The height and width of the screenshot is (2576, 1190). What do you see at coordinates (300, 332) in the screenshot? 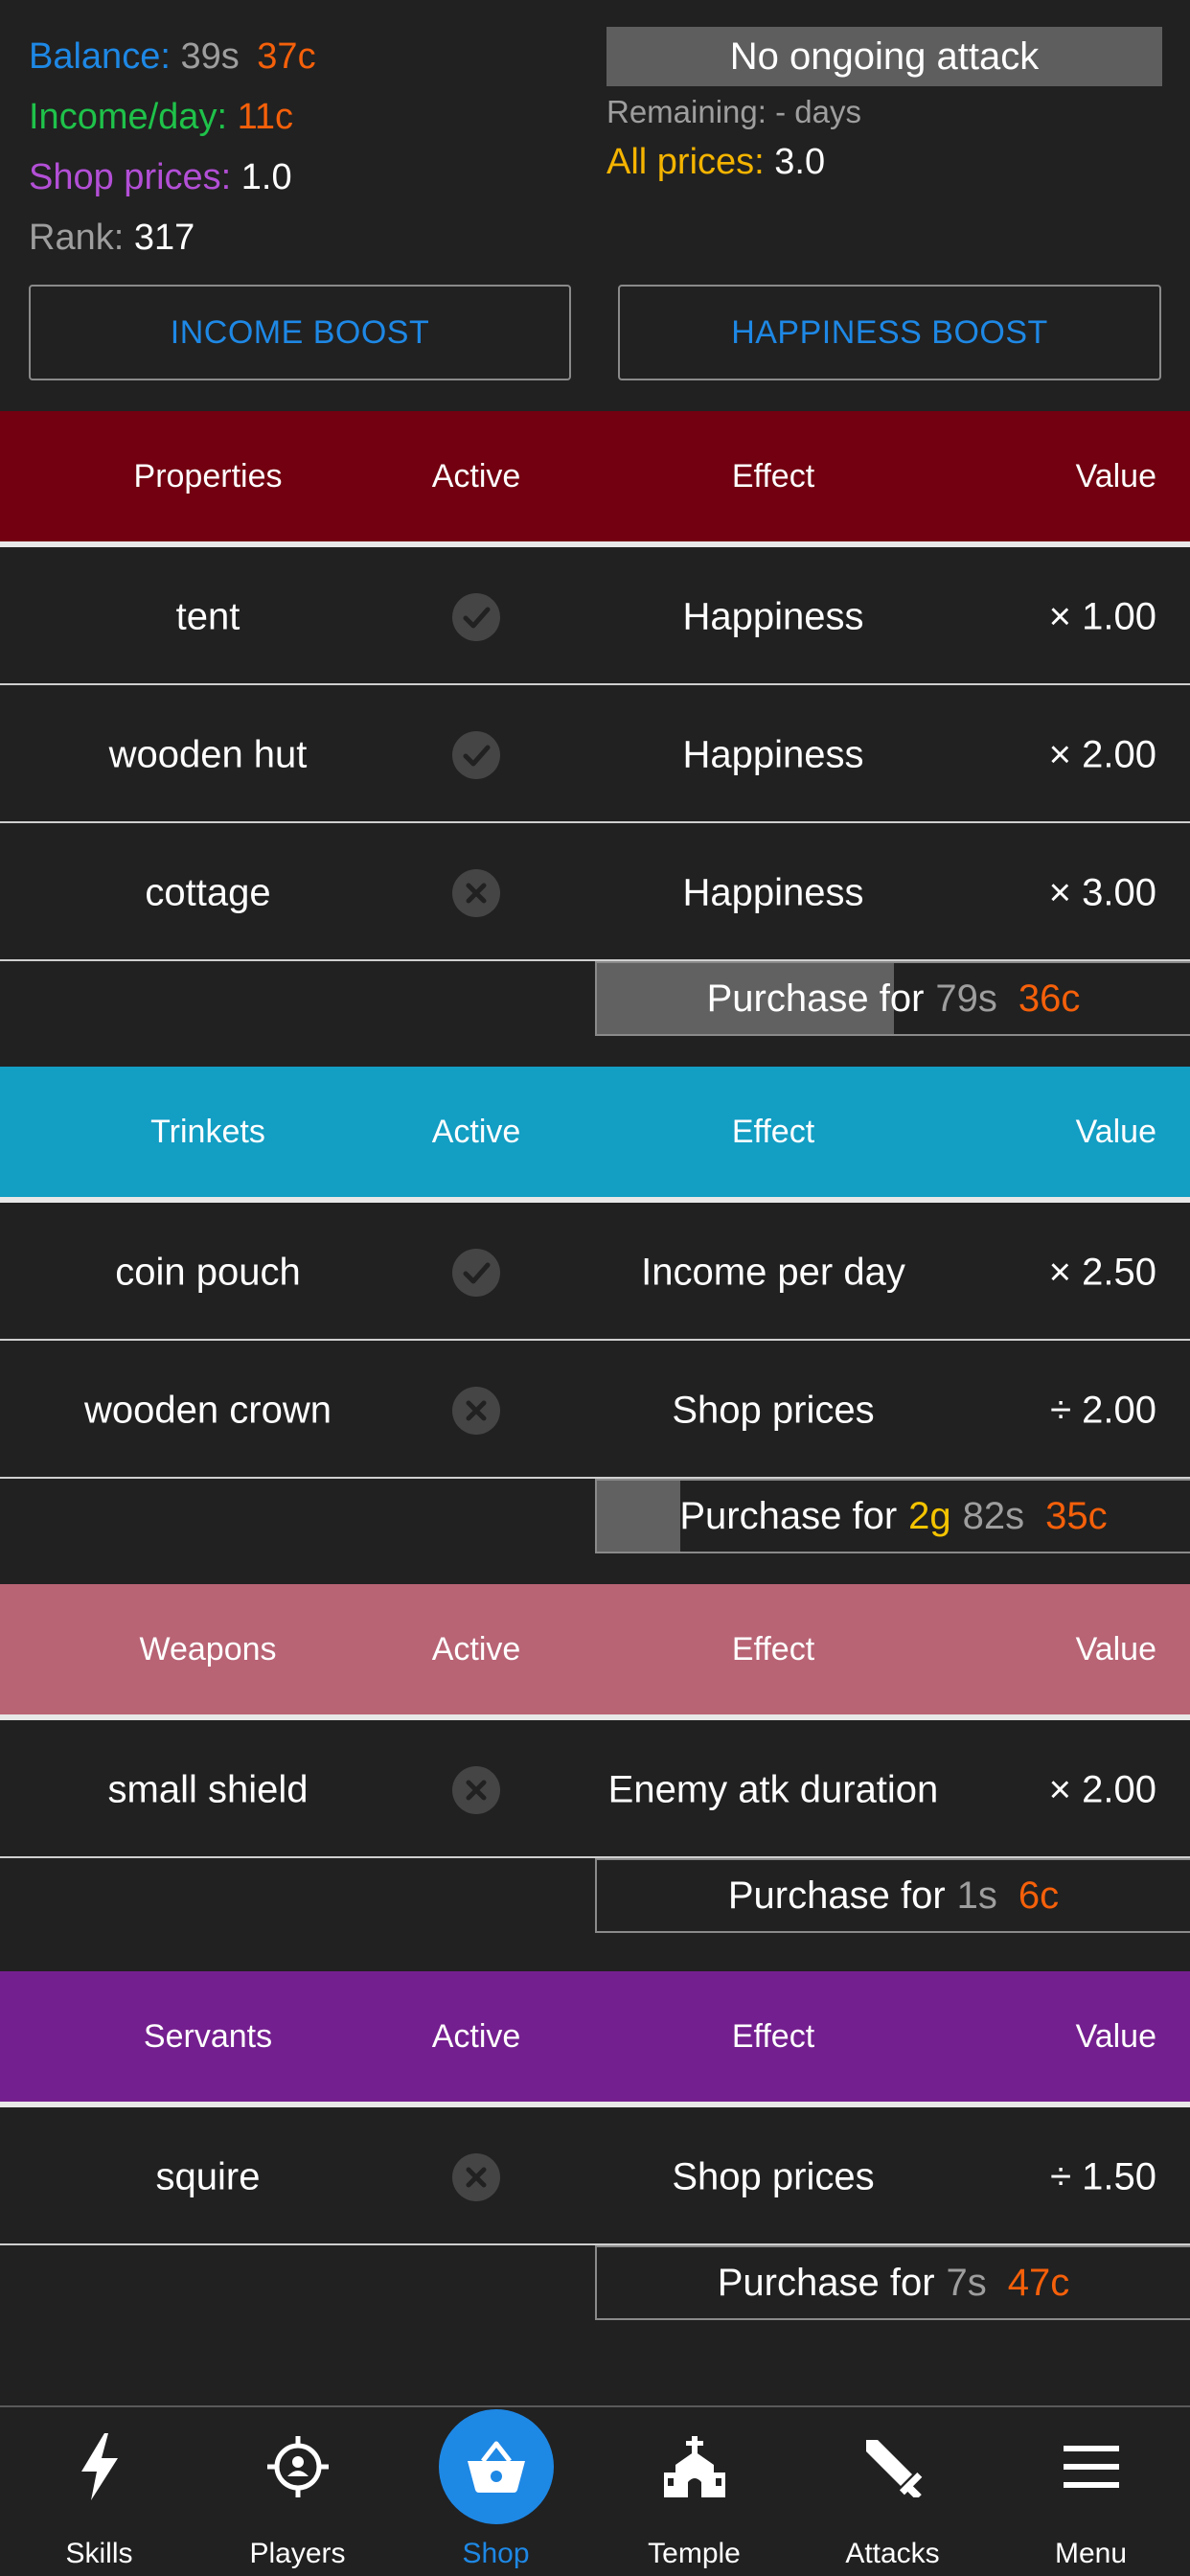
I see `income-boost-button: INCOME BOOST` at bounding box center [300, 332].